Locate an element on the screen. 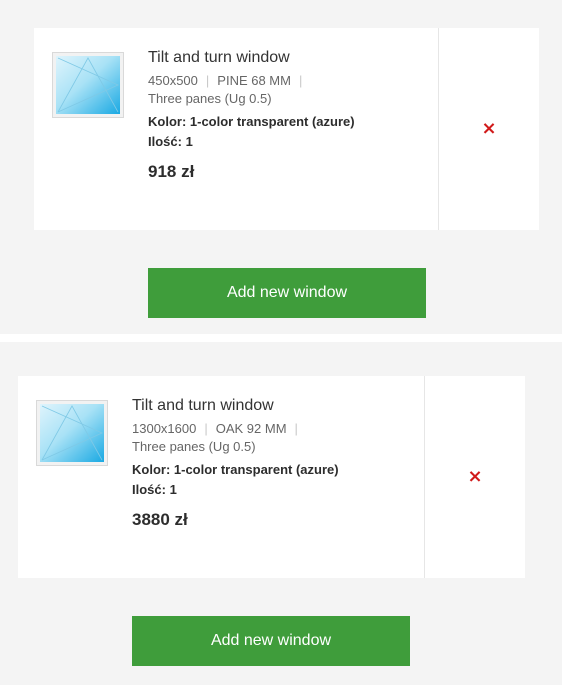 Image resolution: width=562 pixels, height=685 pixels. item-price: 3880 zł is located at coordinates (160, 519).